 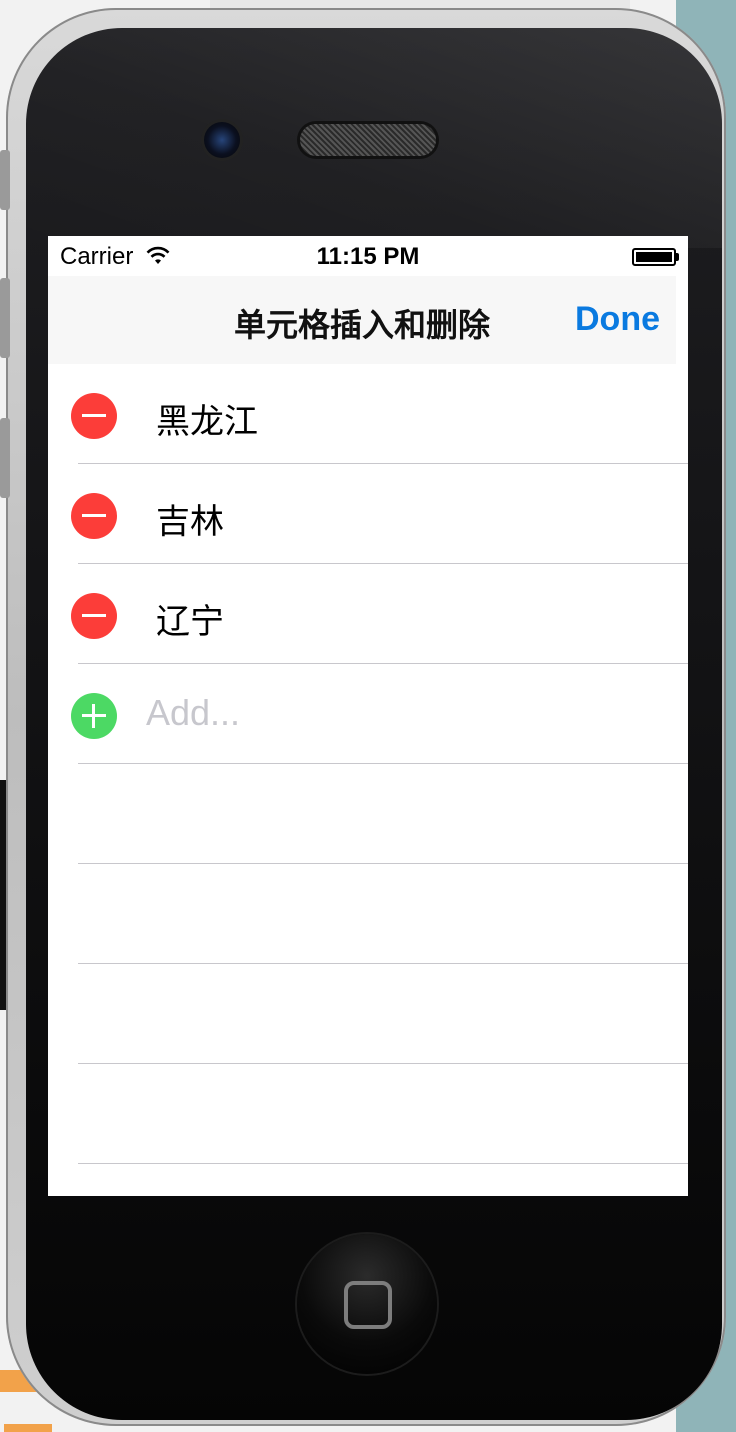 I want to click on insert-icon, so click(x=94, y=716).